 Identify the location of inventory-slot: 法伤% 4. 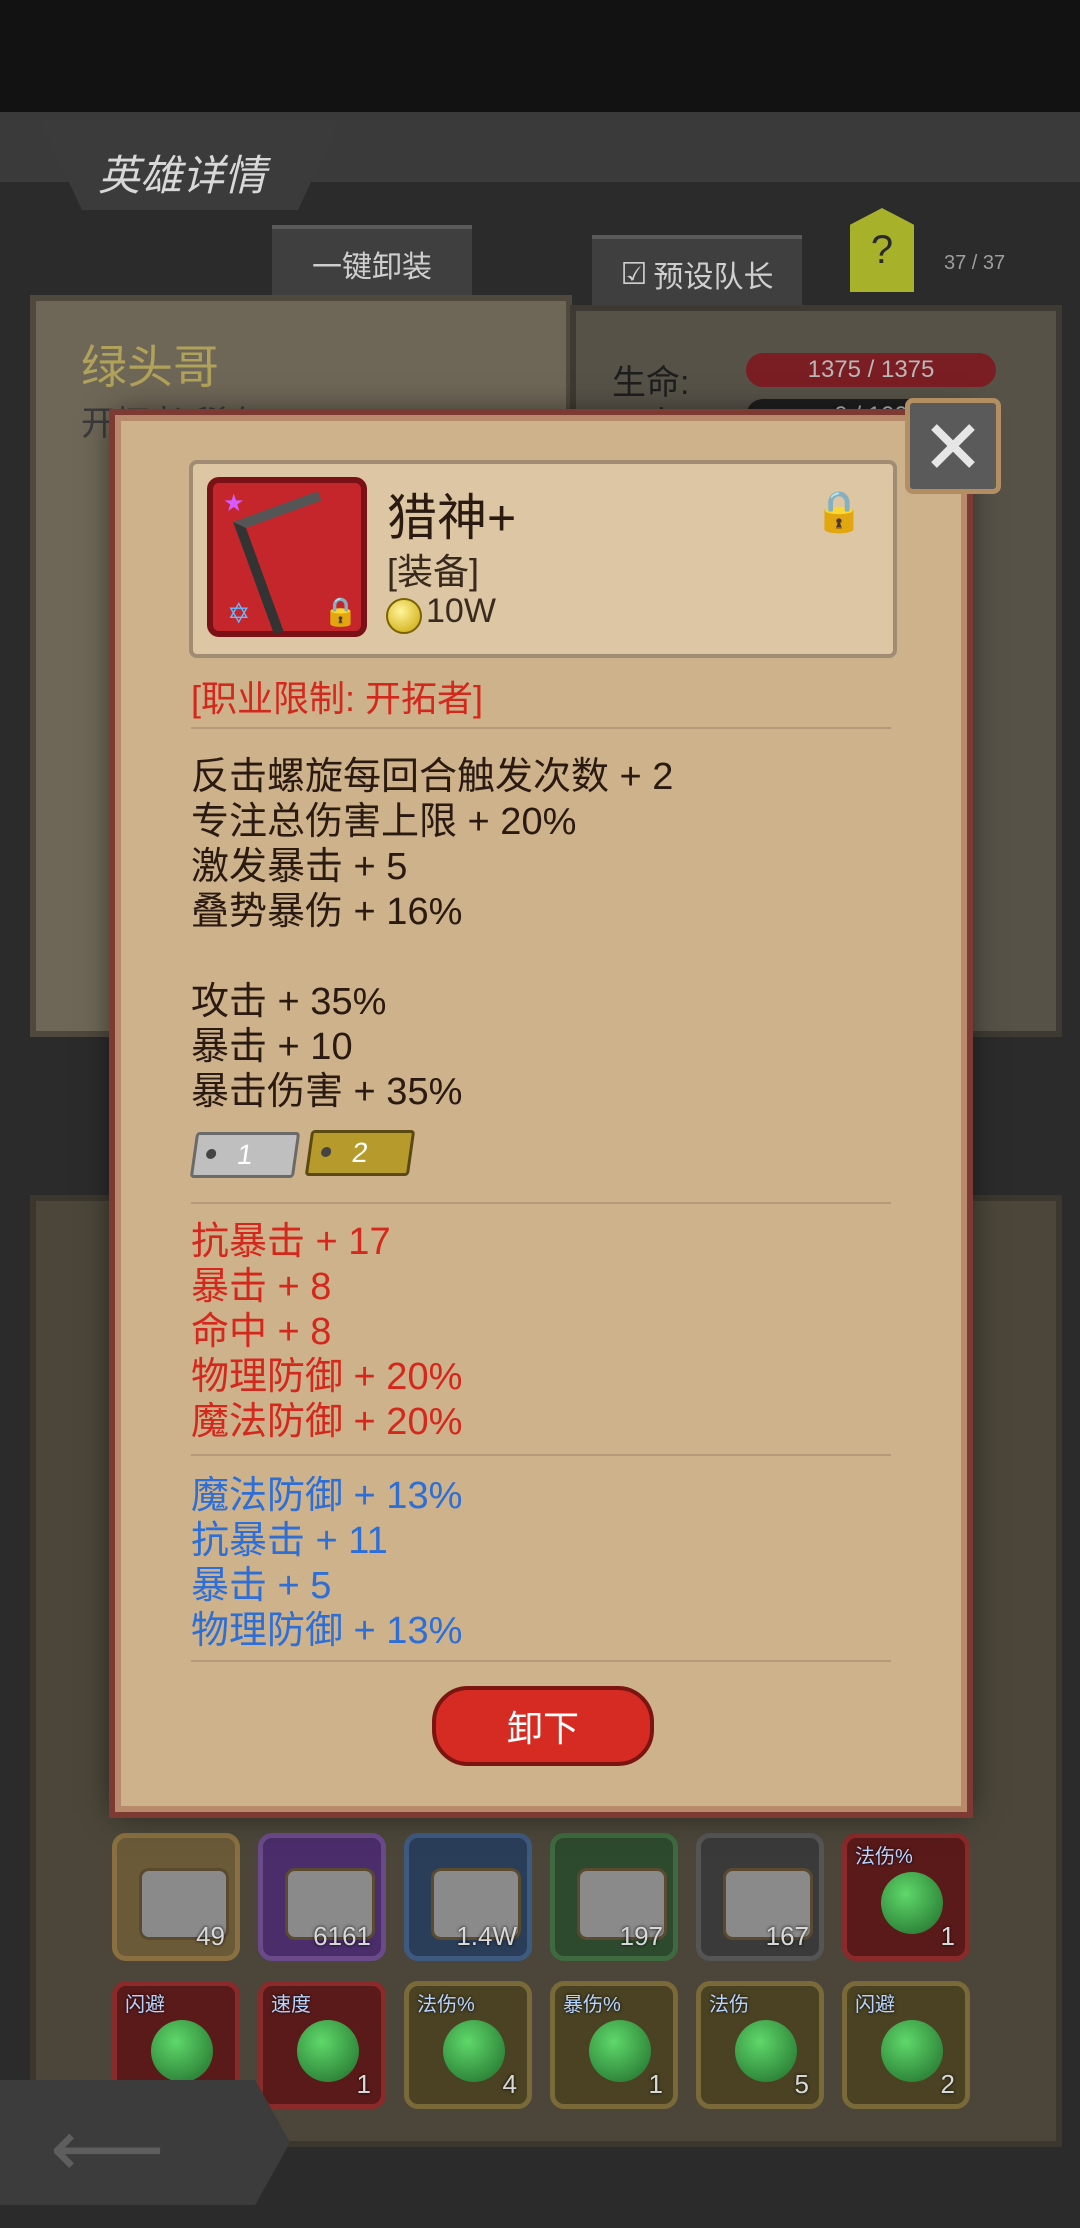
(468, 2045).